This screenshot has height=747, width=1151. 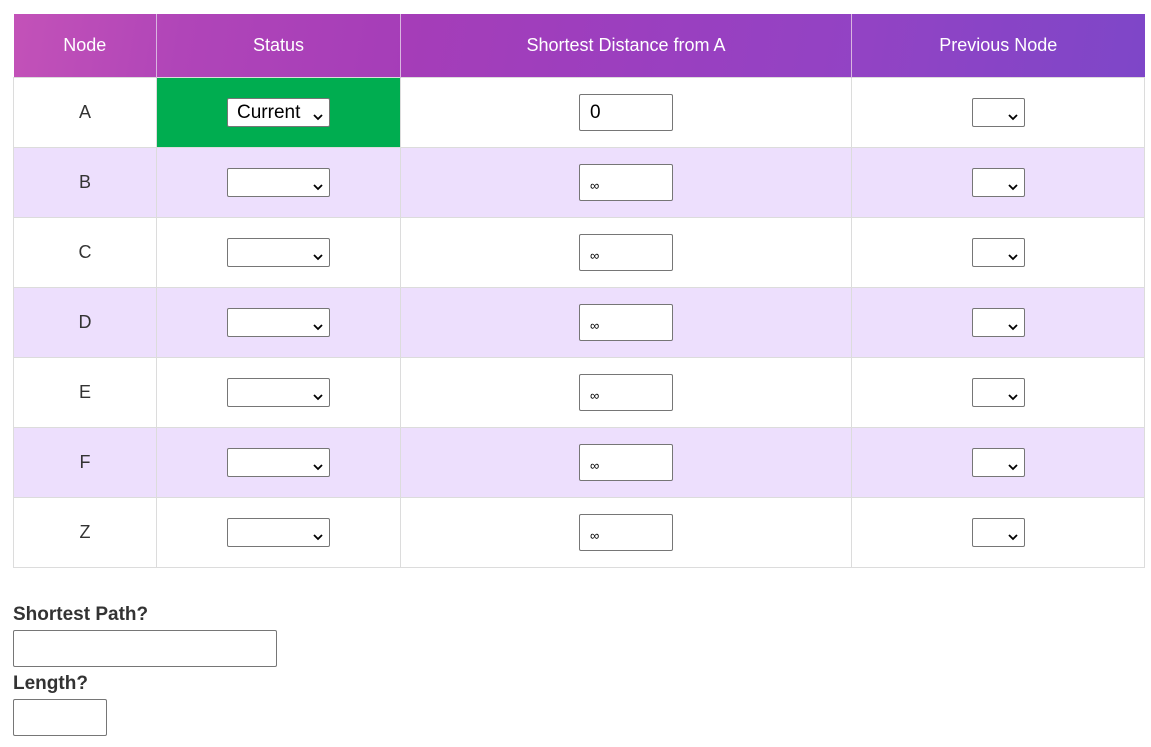 I want to click on status-cell: Current, so click(x=278, y=112).